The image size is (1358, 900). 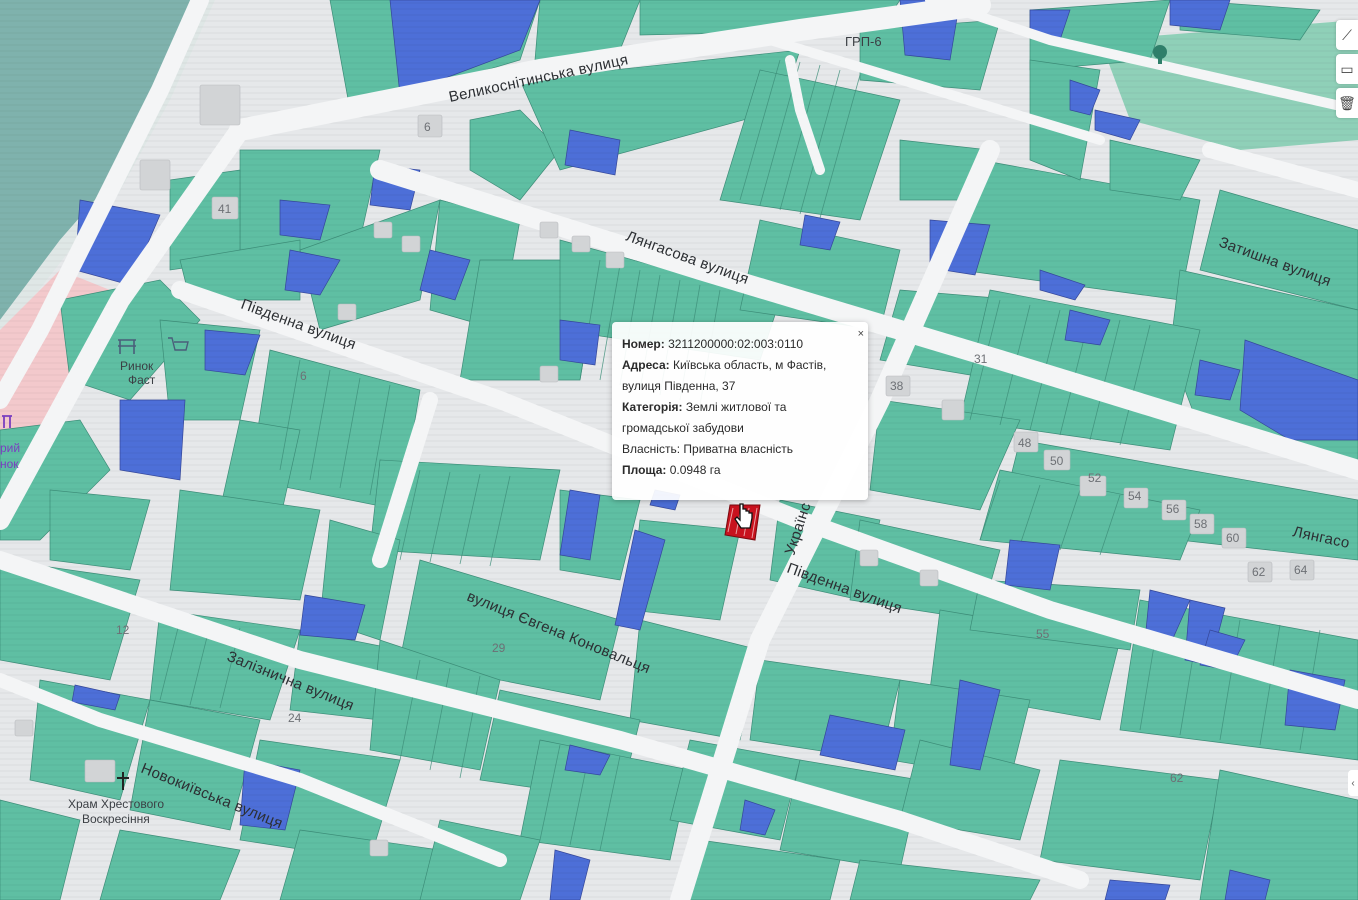 I want to click on popup-address-row: Адреса: Київська область, м Фастів,, so click(x=724, y=365).